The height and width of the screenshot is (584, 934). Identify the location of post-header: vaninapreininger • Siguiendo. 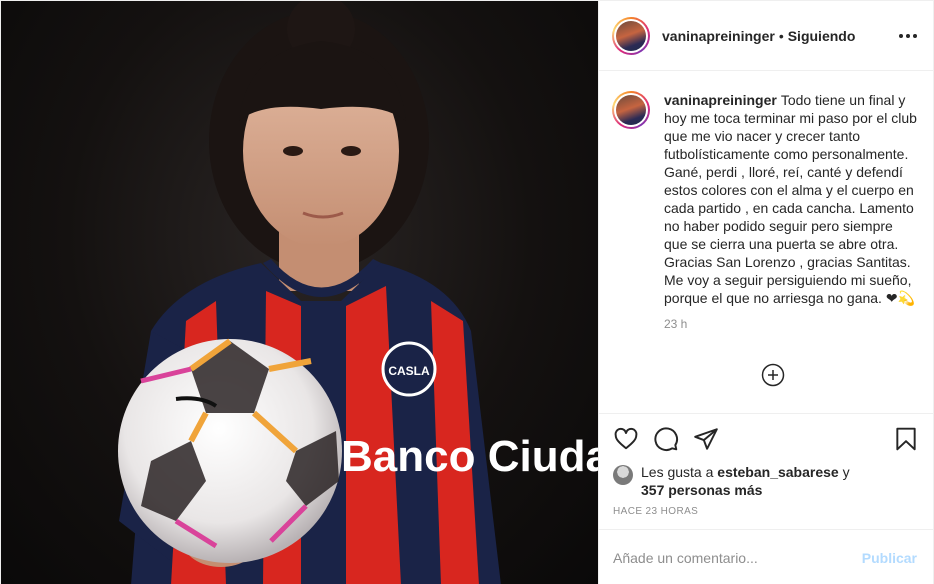
(766, 36).